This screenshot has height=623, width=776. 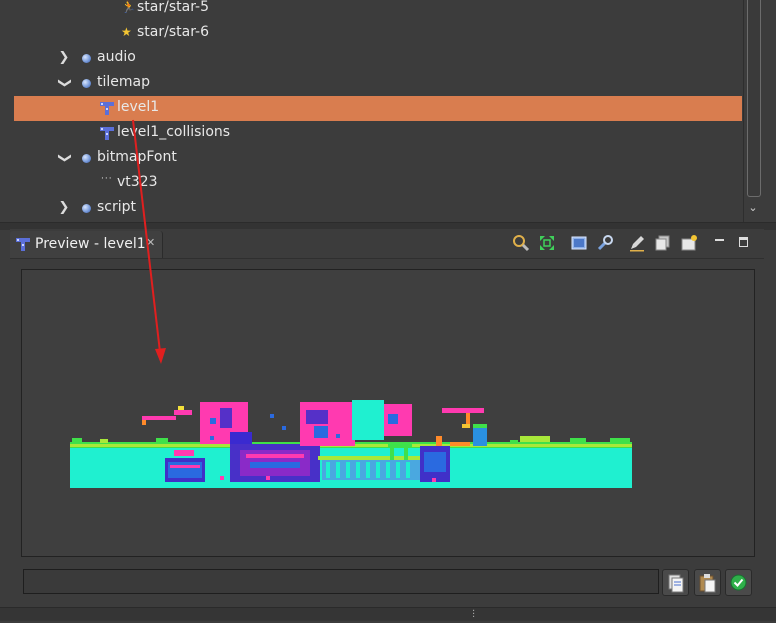 What do you see at coordinates (107, 179) in the screenshot?
I see `bitmap-font-icon: ···` at bounding box center [107, 179].